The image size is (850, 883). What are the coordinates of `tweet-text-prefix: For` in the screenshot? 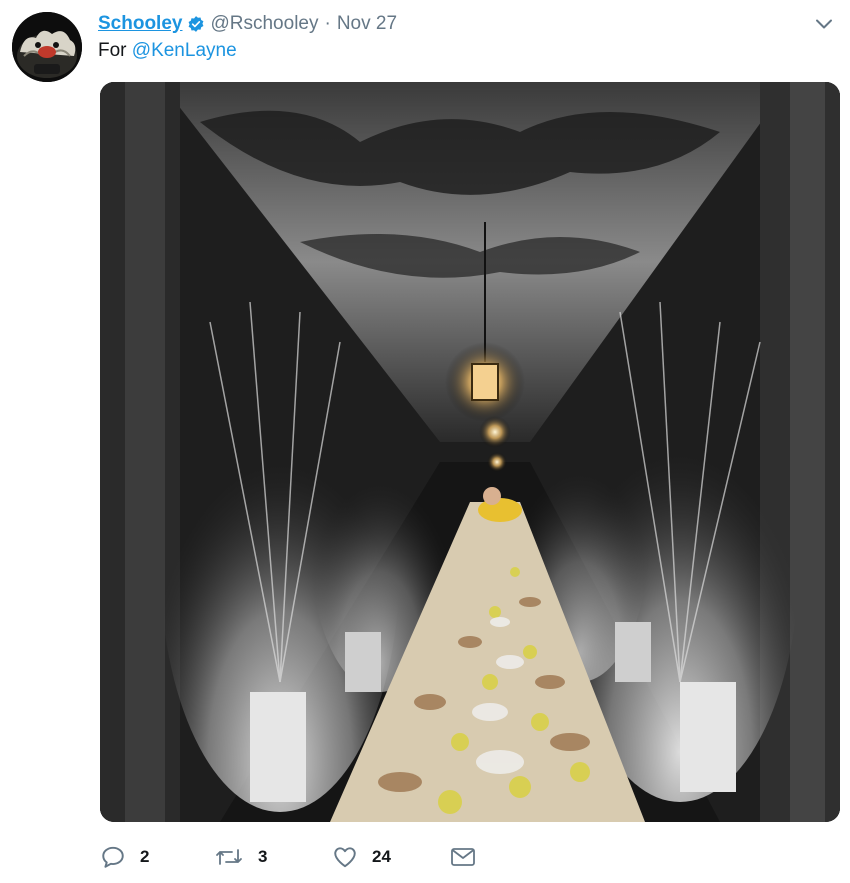 It's located at (112, 50).